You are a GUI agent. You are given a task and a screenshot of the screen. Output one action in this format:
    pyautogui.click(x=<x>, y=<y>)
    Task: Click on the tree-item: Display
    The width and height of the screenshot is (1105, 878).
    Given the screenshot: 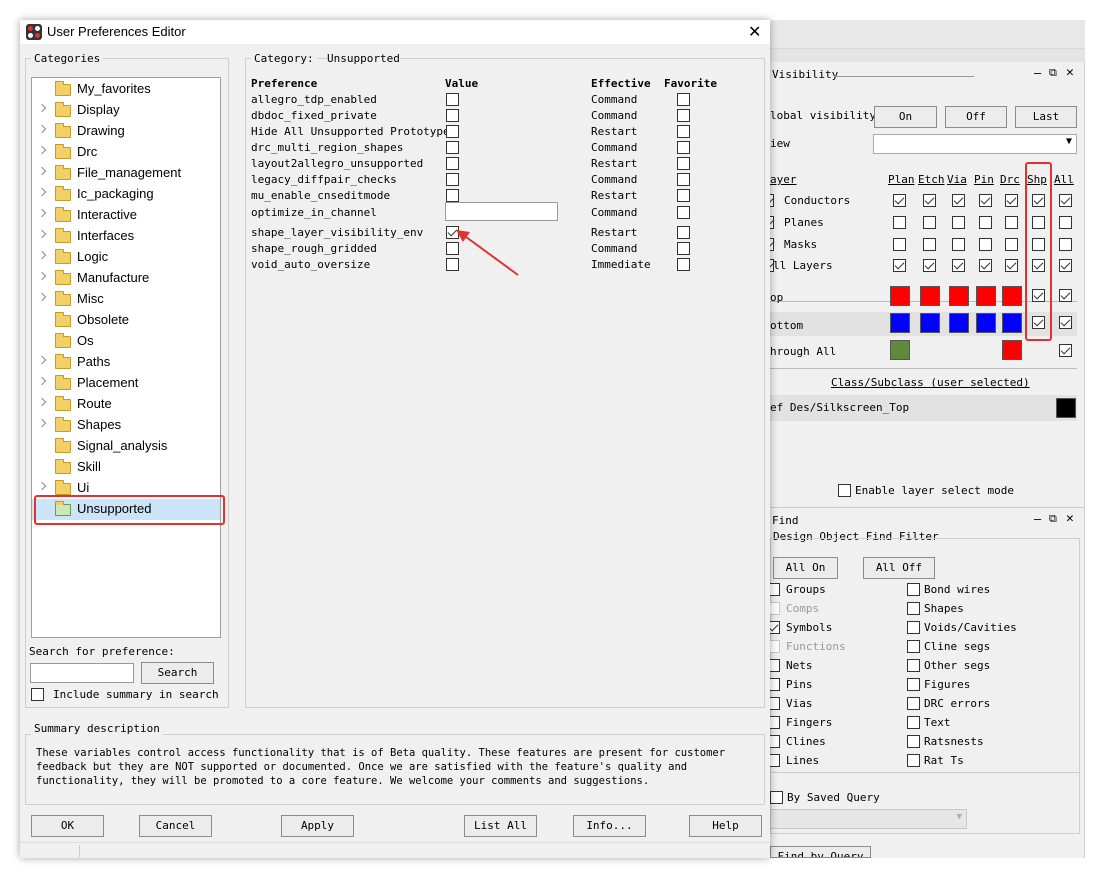 What is the action you would take?
    pyautogui.click(x=126, y=110)
    